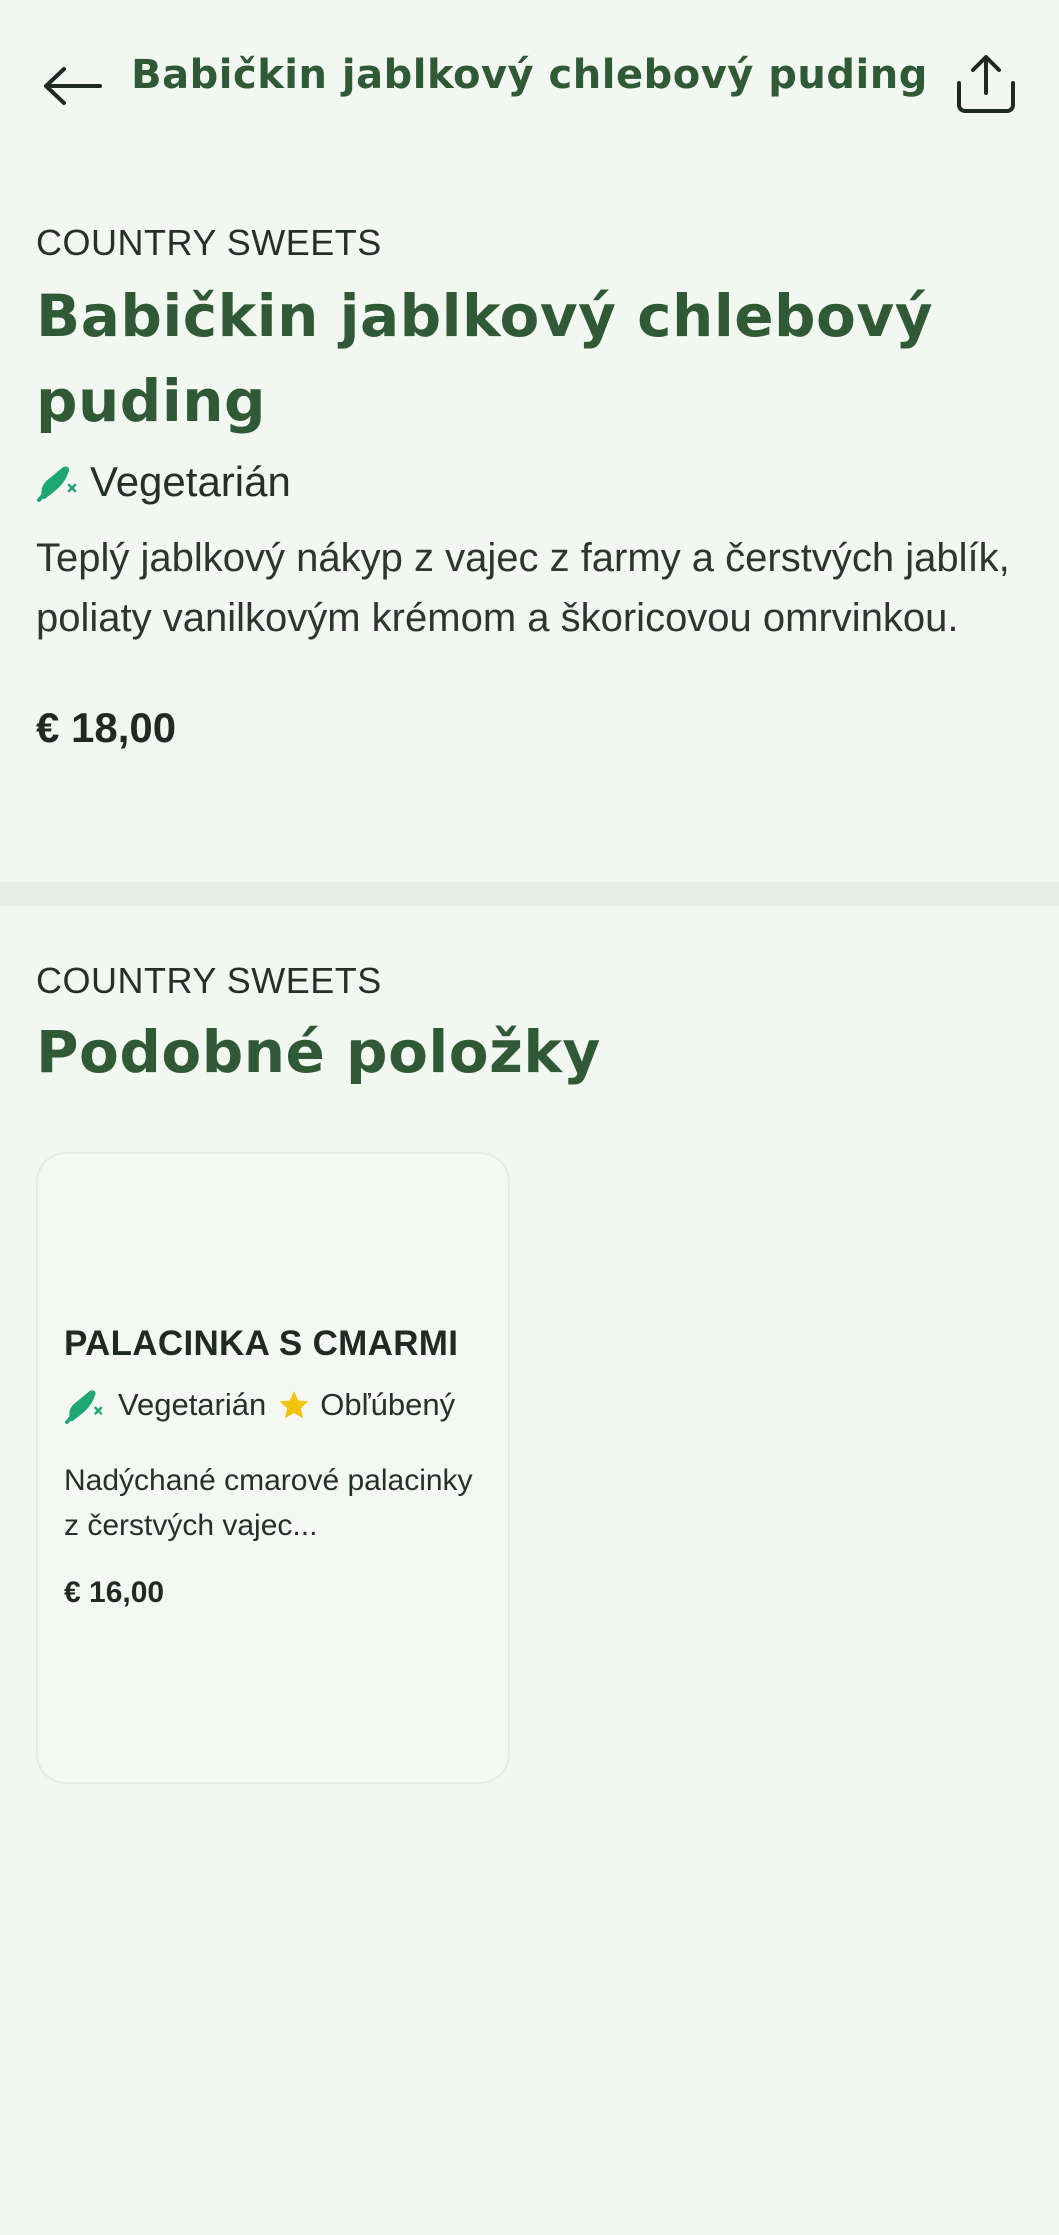  I want to click on similar-title: Podobné položky, so click(318, 1052).